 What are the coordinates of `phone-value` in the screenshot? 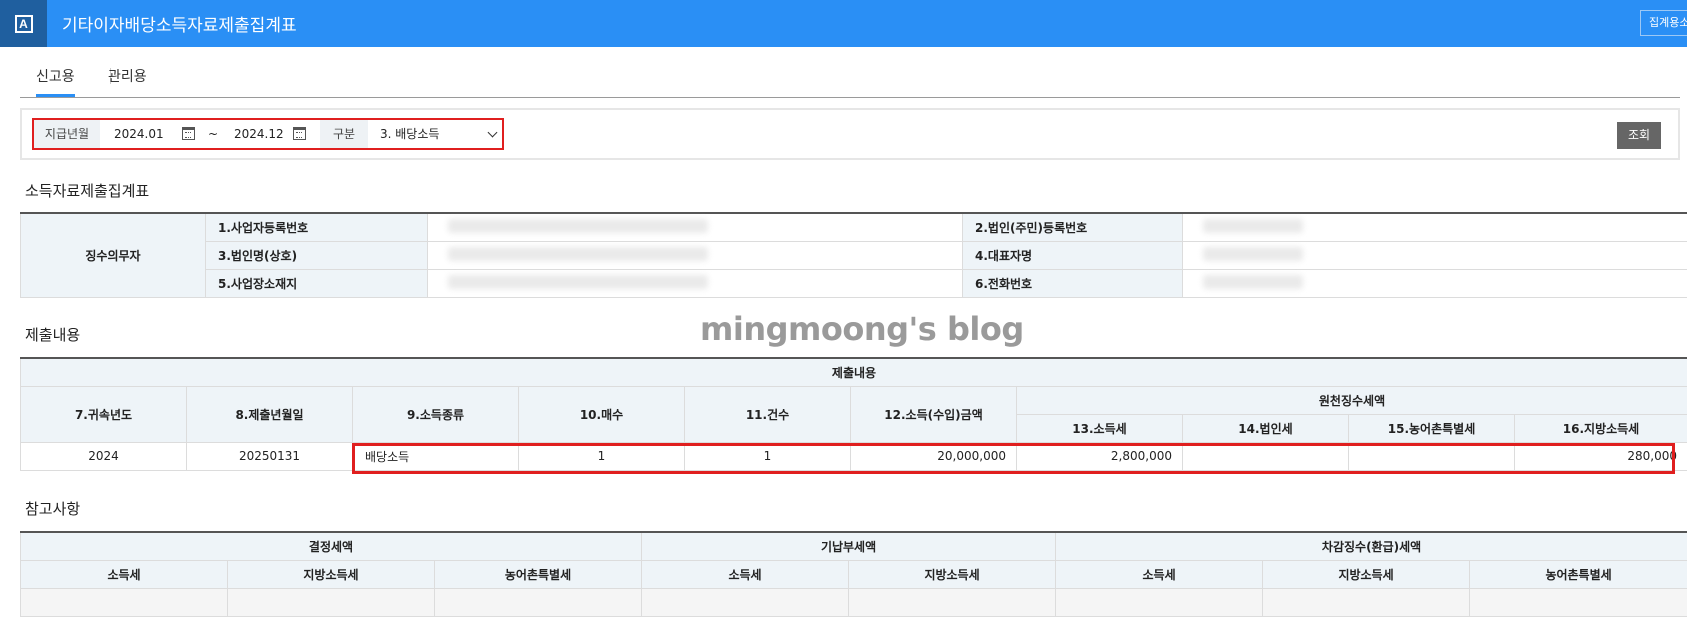 It's located at (1434, 283).